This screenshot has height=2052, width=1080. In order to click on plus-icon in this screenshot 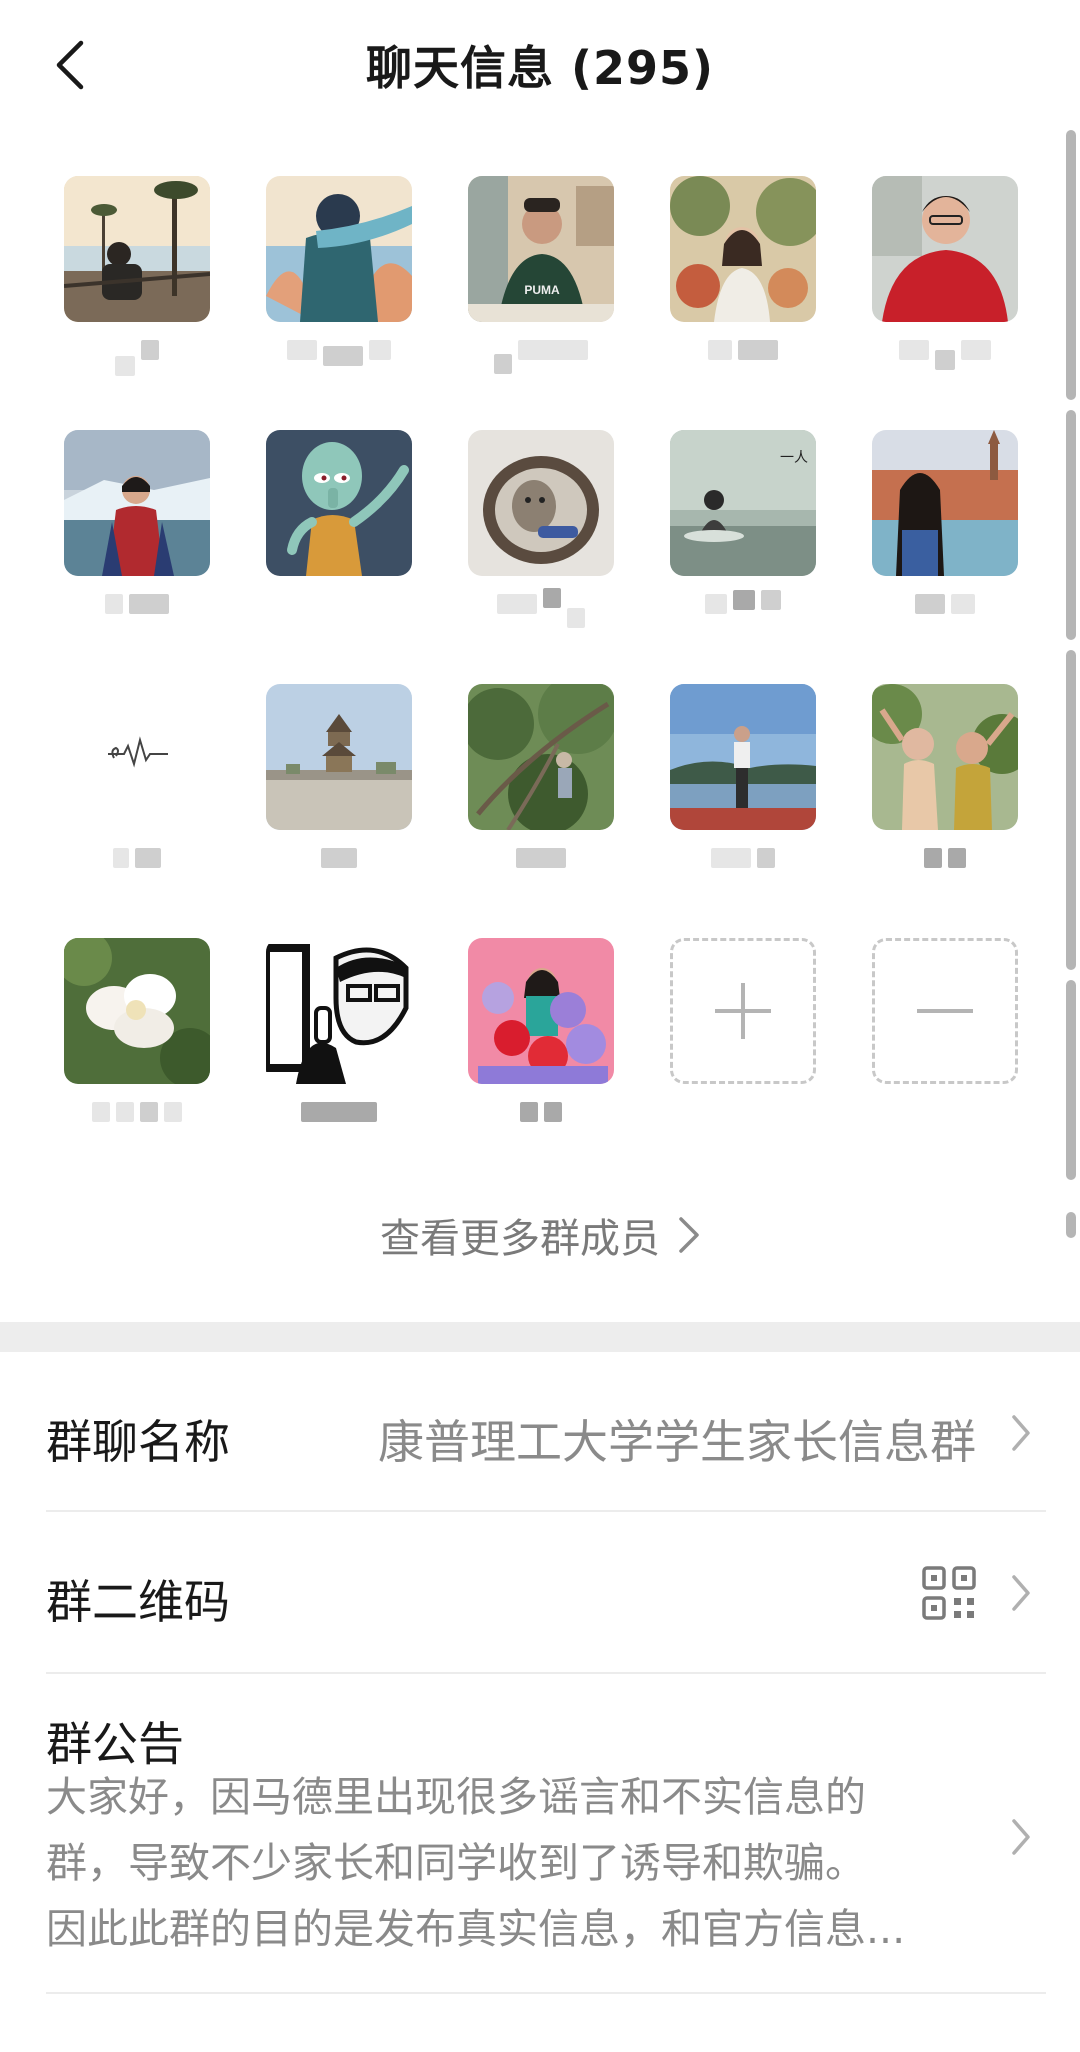, I will do `click(743, 1011)`.